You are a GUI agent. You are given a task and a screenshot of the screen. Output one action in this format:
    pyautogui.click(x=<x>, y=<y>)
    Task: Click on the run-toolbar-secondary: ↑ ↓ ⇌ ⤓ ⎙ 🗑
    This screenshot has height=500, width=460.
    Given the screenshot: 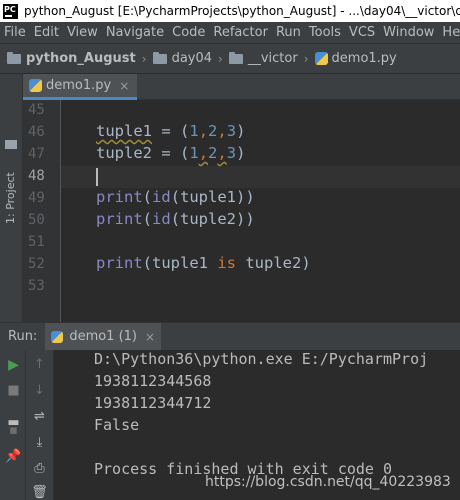 What is the action you would take?
    pyautogui.click(x=40, y=425)
    